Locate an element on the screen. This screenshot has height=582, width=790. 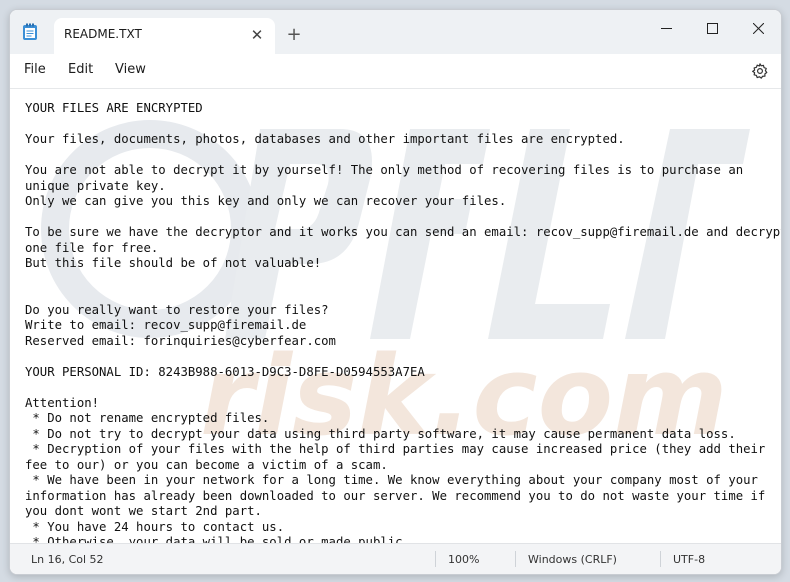
line-ending: Windows (CRLF) is located at coordinates (572, 559).